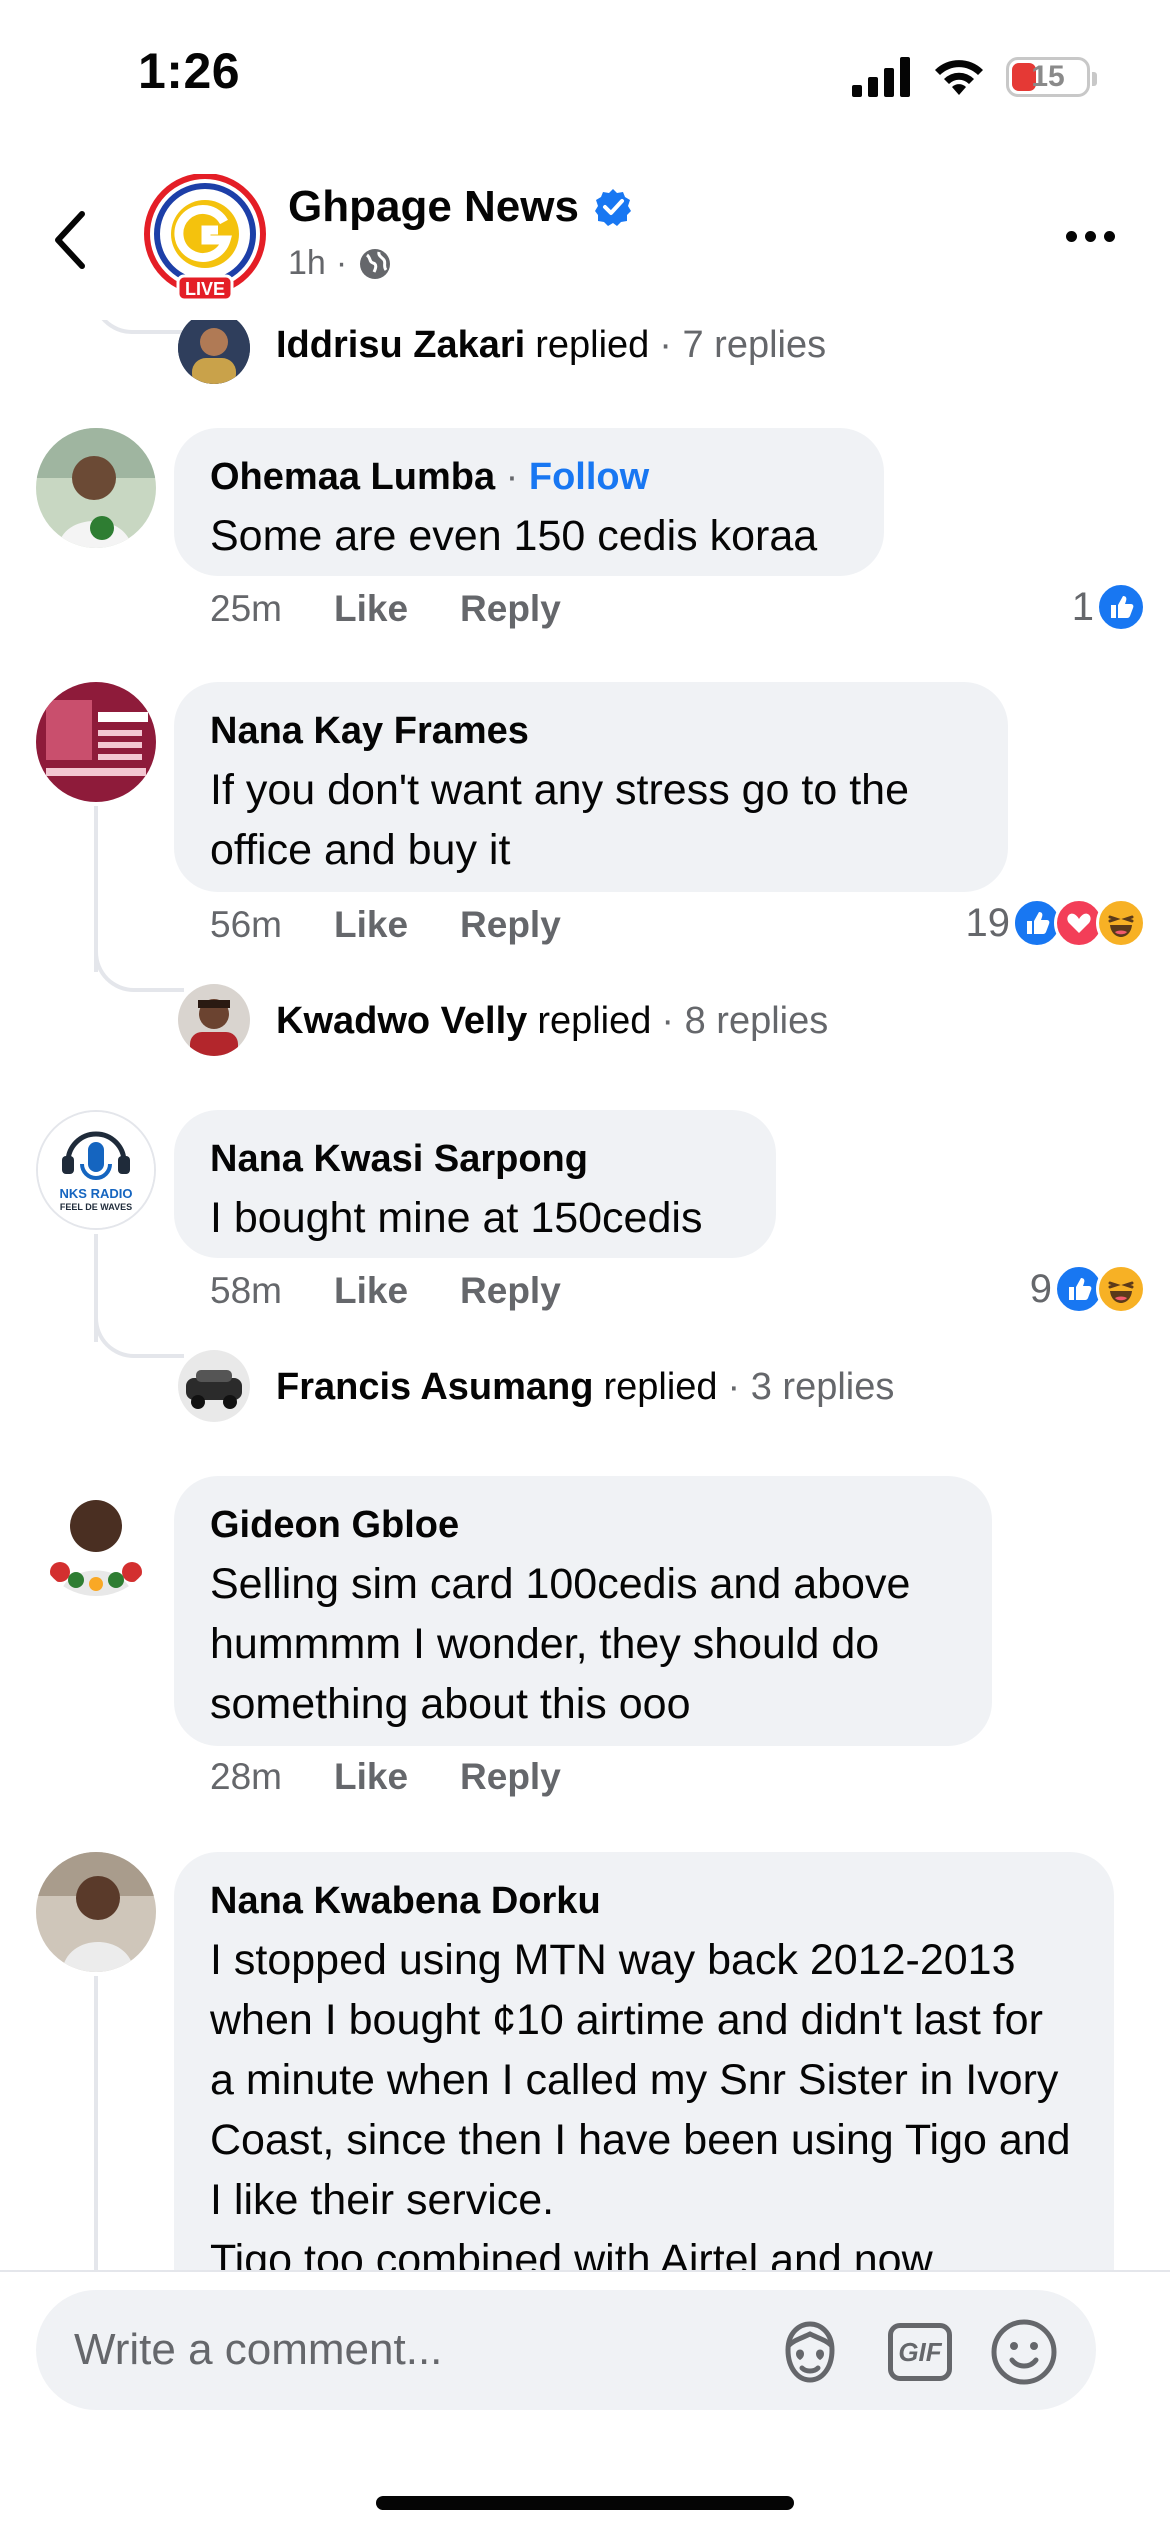 Image resolution: width=1170 pixels, height=2532 pixels. I want to click on replies-summary: Iddrisu Zakari replied · 7 replies, so click(502, 345).